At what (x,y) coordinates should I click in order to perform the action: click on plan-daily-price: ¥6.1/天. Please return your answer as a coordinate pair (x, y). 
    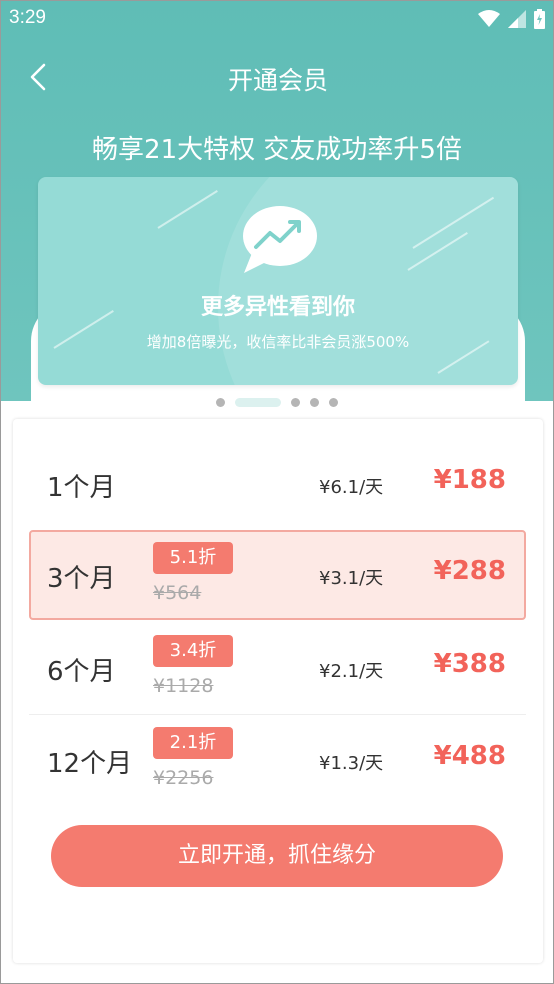
    Looking at the image, I should click on (351, 487).